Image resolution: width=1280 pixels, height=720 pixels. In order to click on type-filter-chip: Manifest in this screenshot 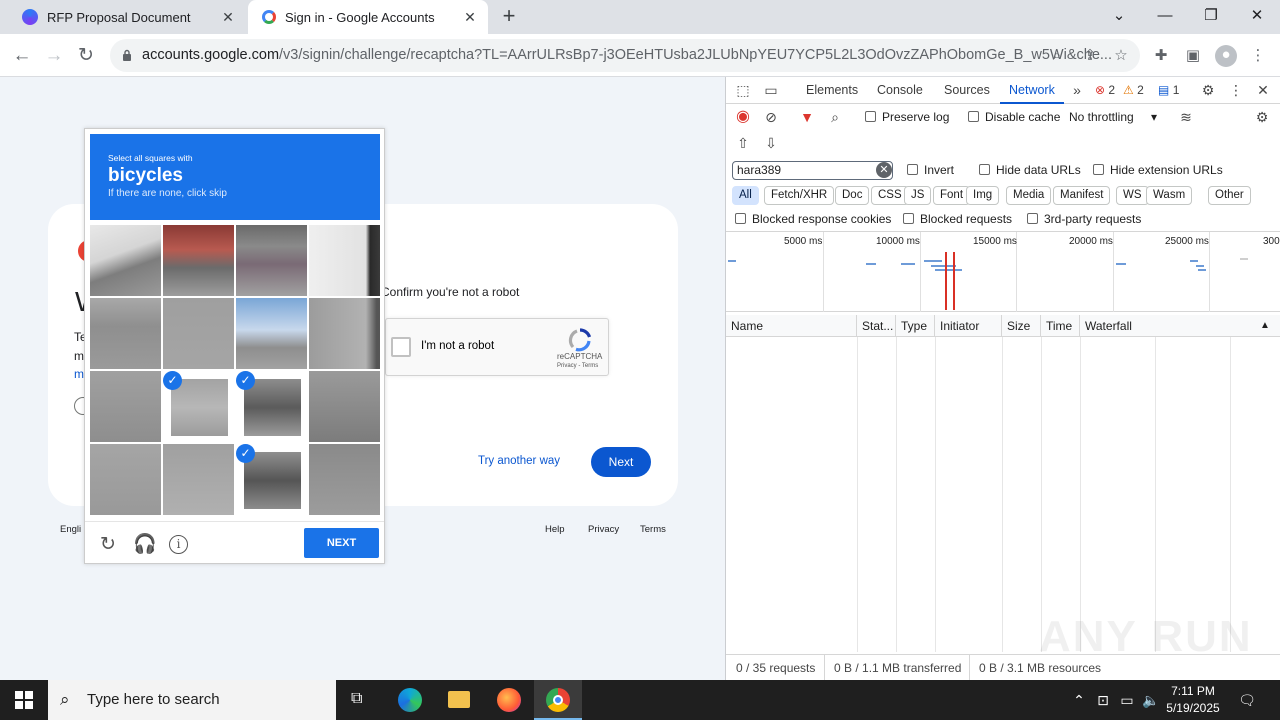, I will do `click(1082, 195)`.